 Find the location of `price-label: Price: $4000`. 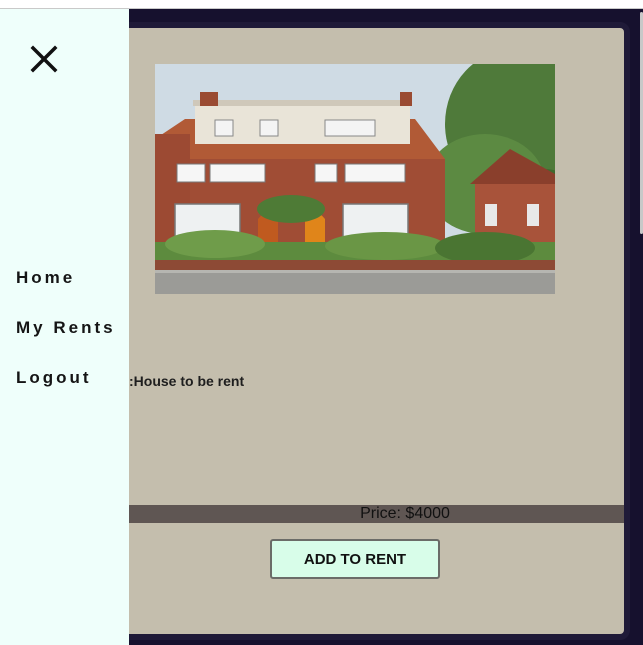

price-label: Price: $4000 is located at coordinates (376, 514).